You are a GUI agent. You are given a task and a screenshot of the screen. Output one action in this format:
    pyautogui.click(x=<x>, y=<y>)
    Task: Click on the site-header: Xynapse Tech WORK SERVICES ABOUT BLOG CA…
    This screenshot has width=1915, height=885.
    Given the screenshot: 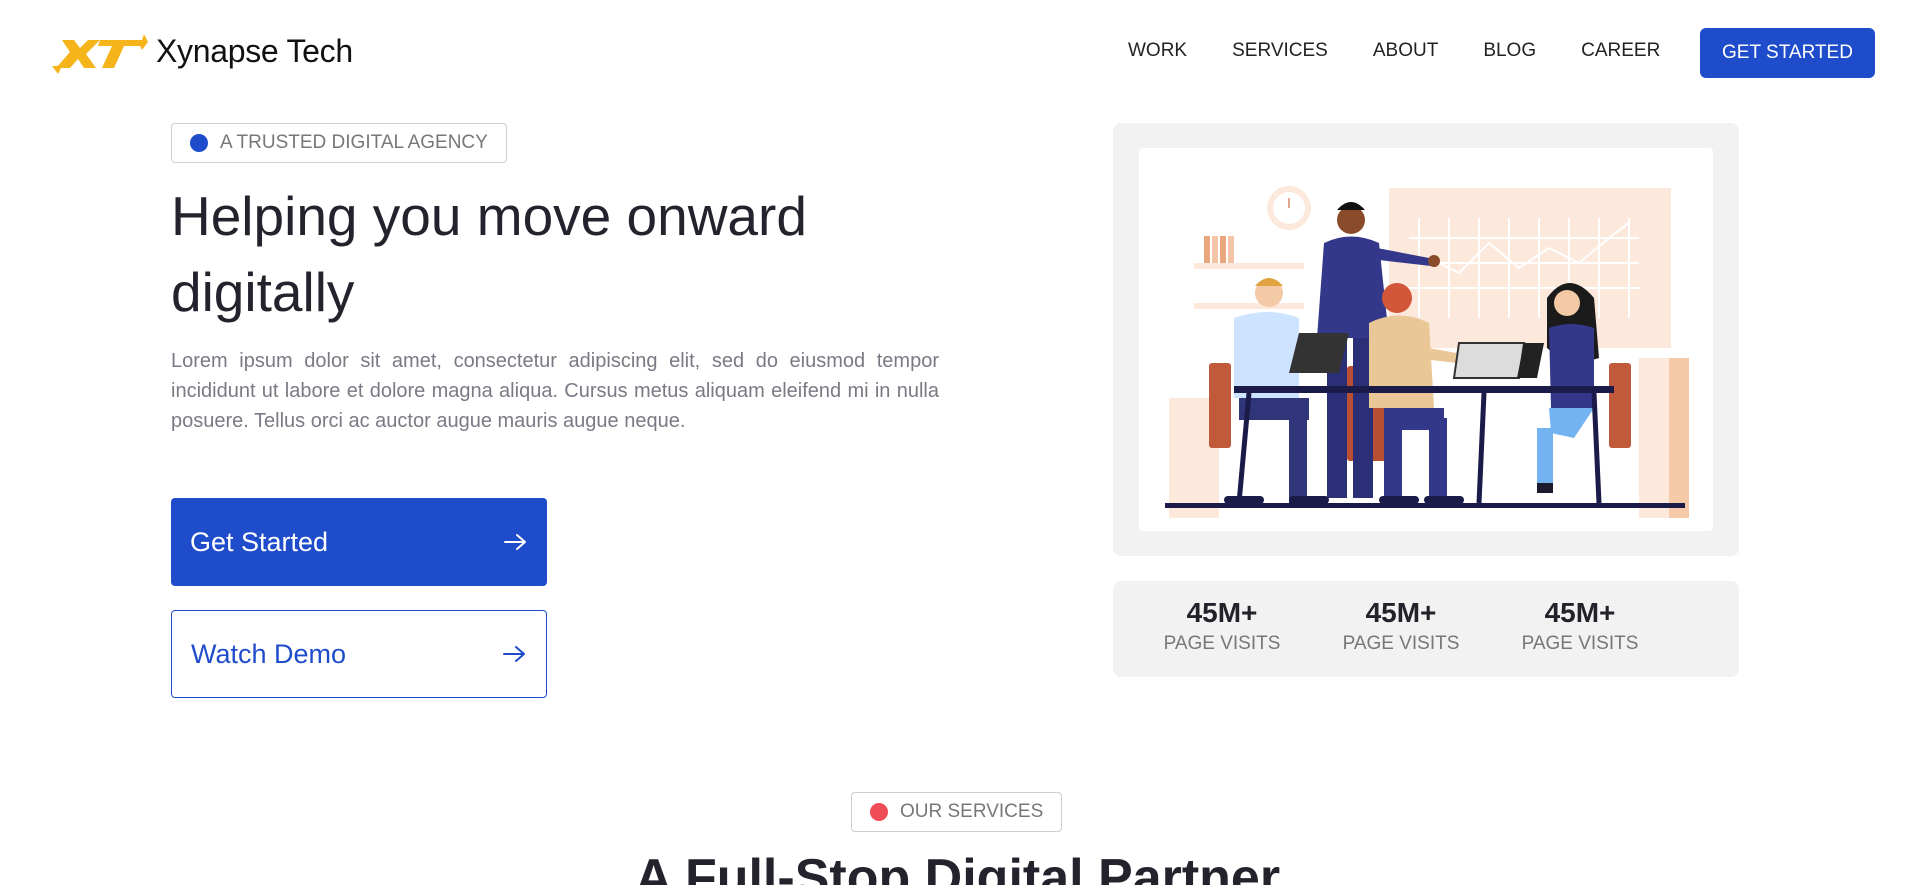 What is the action you would take?
    pyautogui.click(x=957, y=52)
    